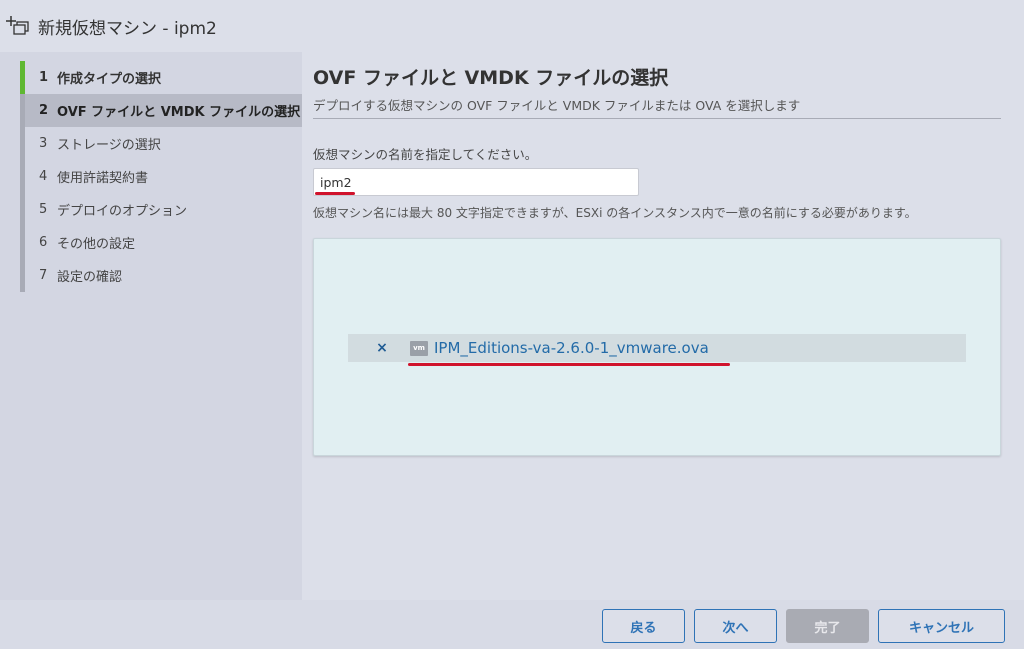  I want to click on step-number: 4, so click(43, 176).